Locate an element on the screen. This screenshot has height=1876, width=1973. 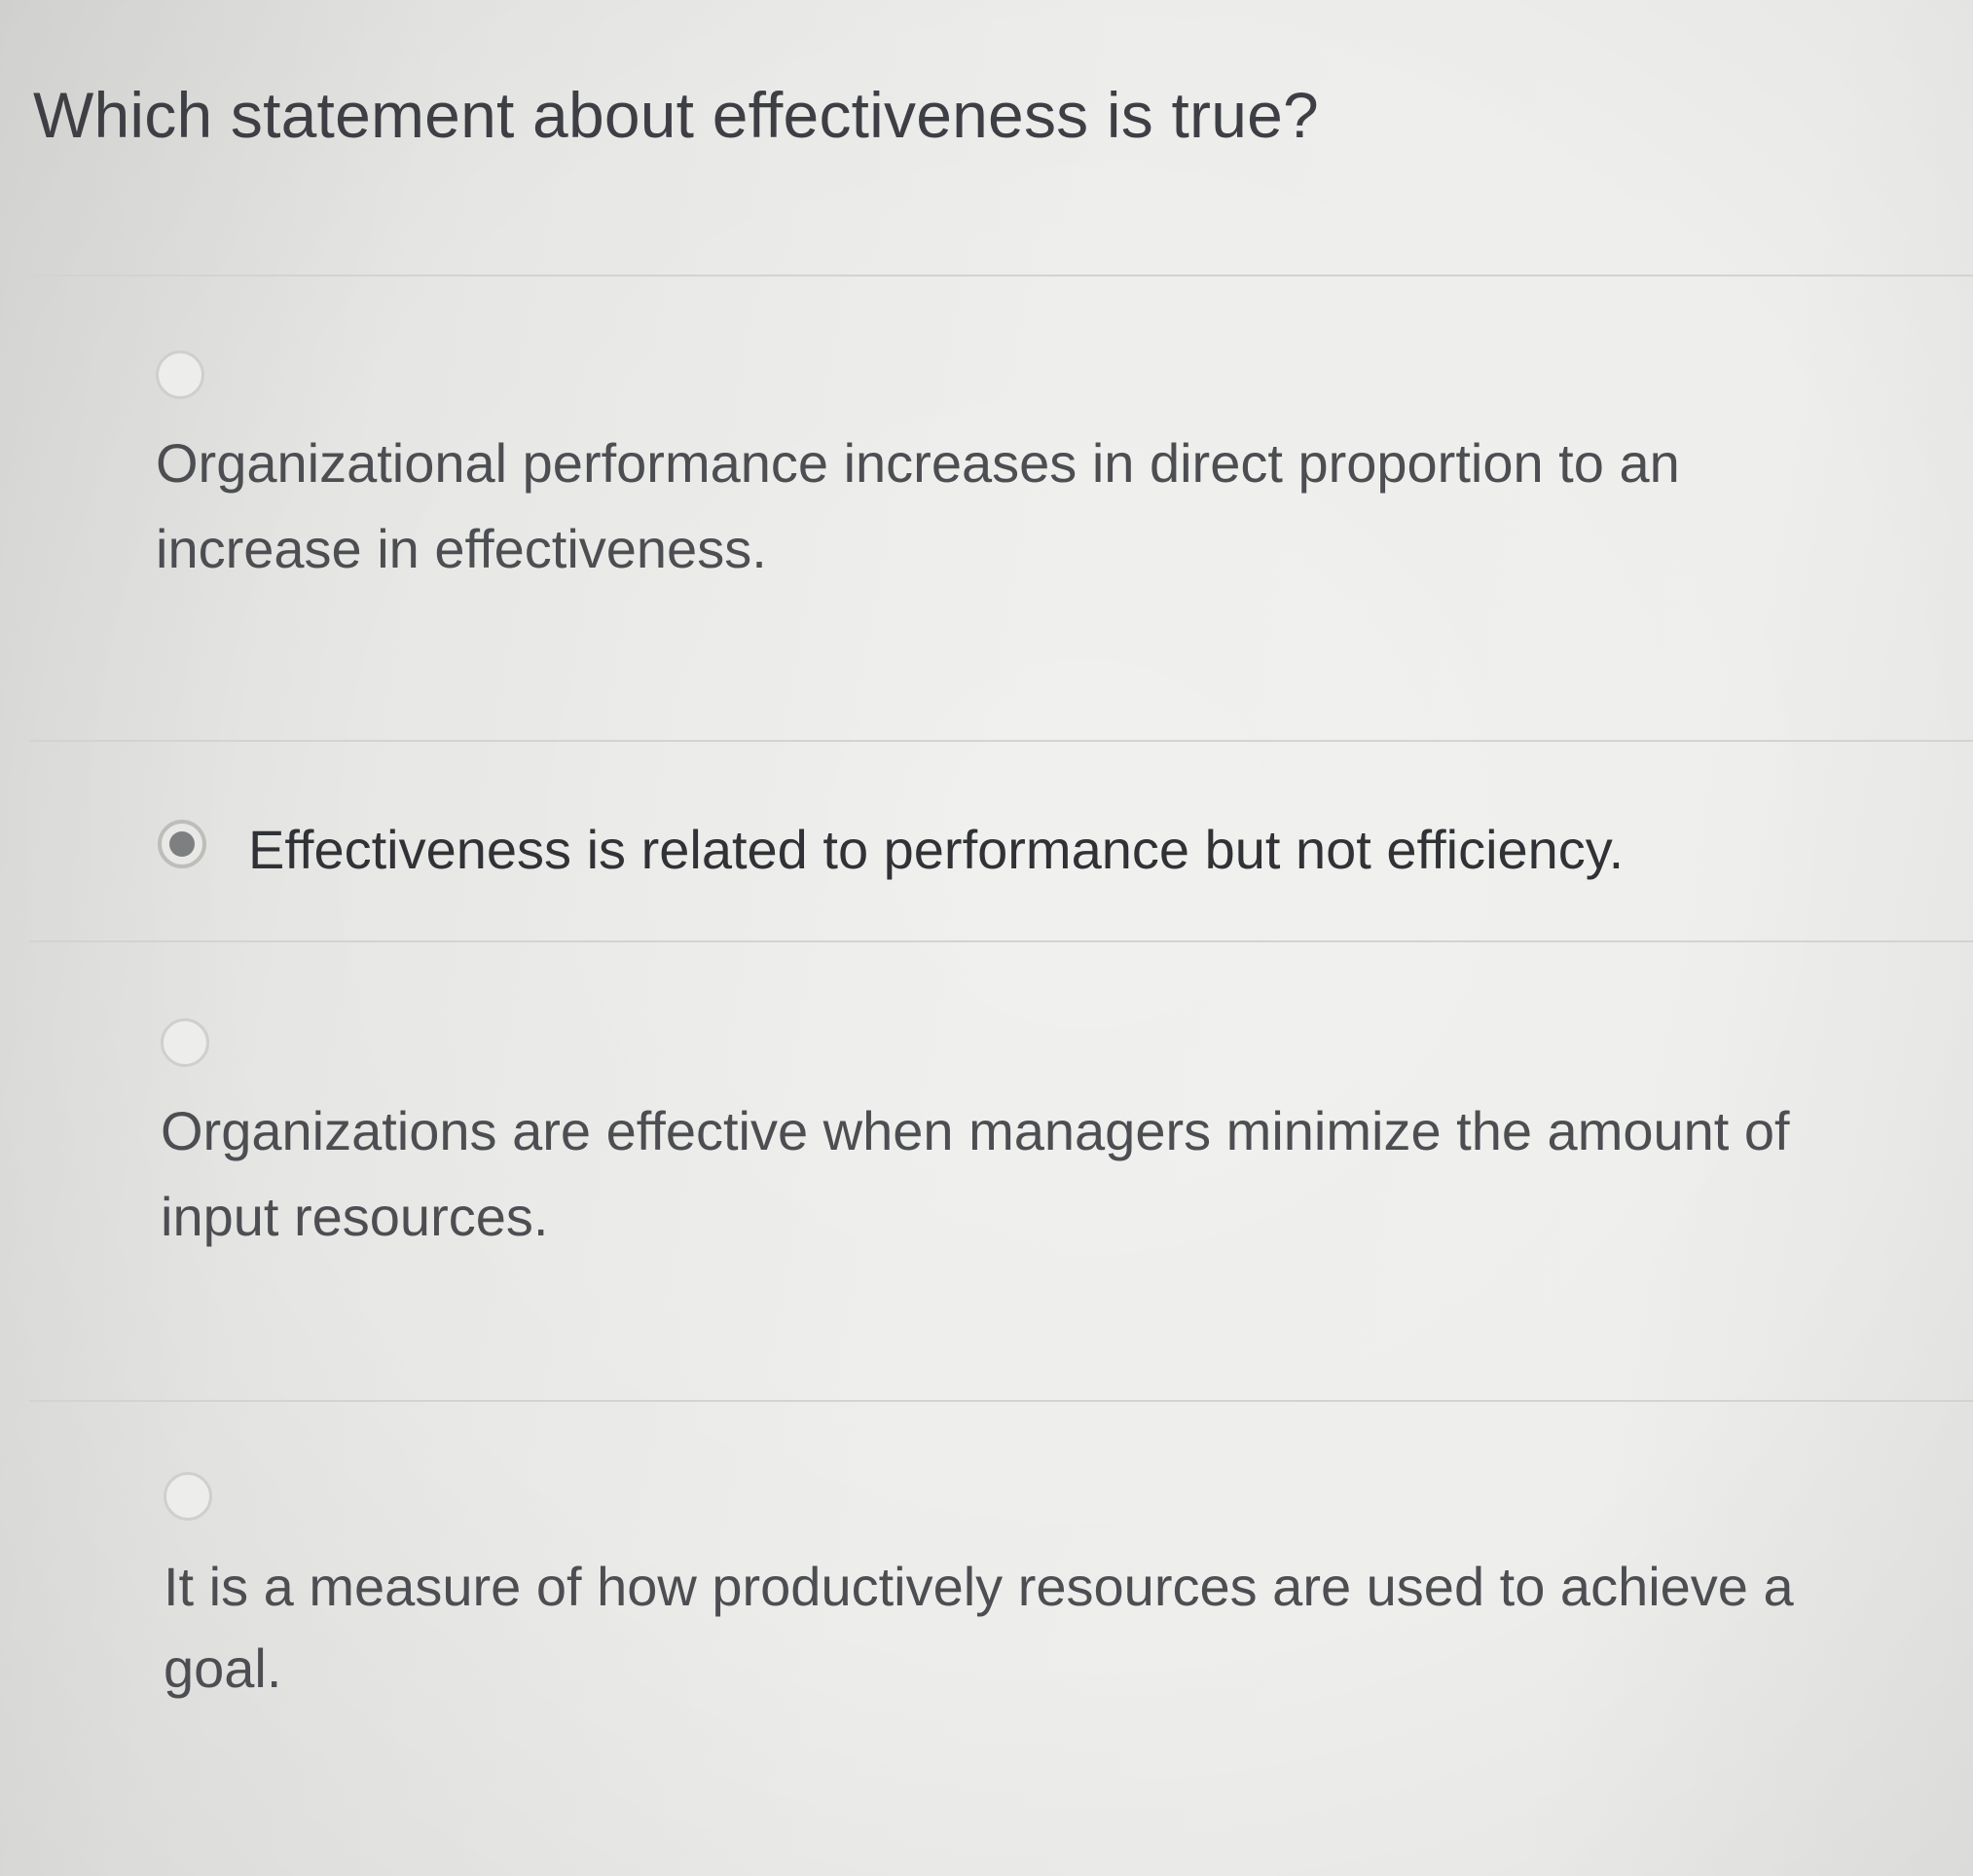
option-3-line-2: input resources. is located at coordinates (355, 1217).